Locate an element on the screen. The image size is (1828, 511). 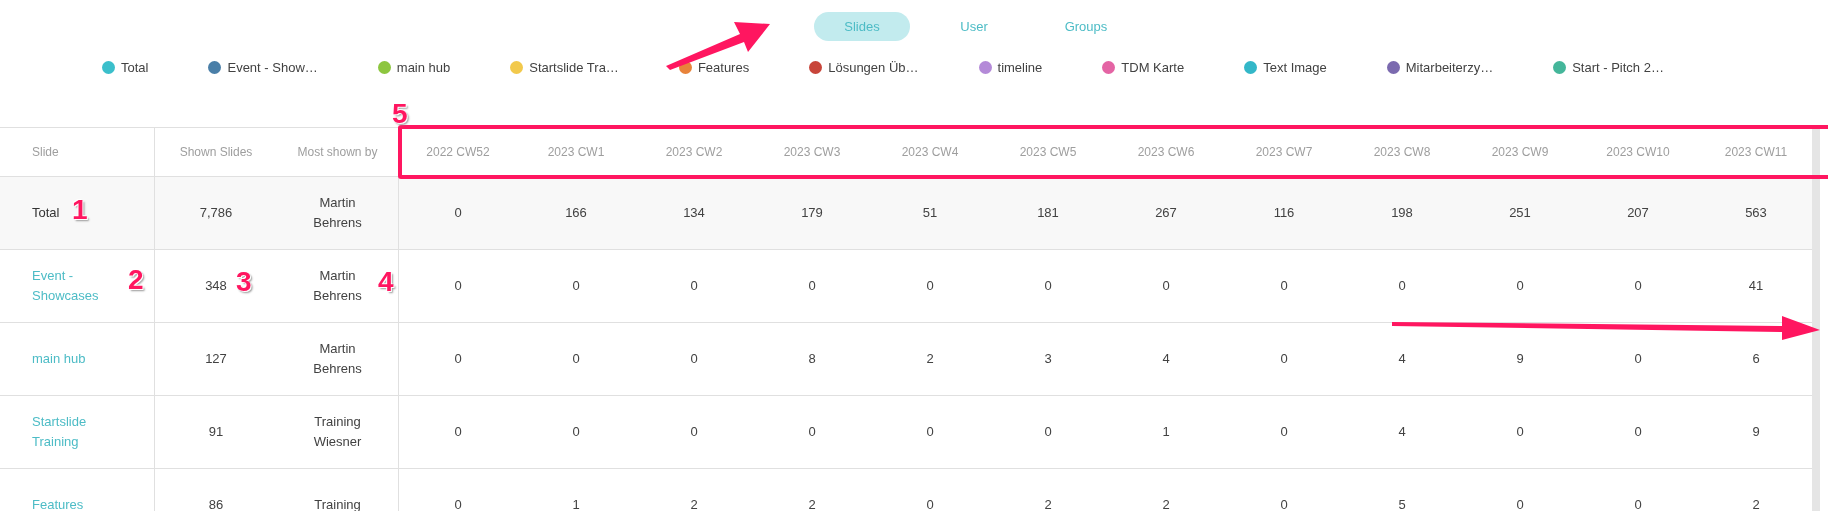
column-header: Slide is located at coordinates (45, 152).